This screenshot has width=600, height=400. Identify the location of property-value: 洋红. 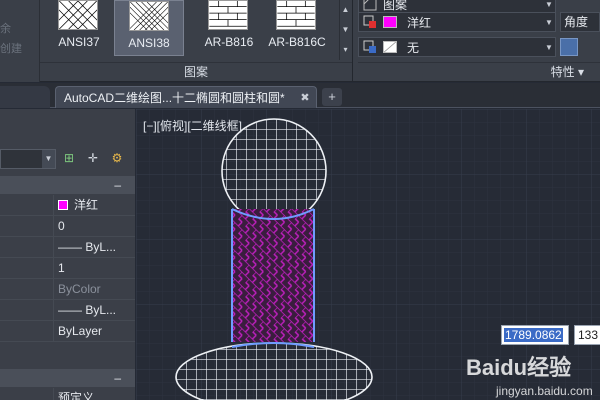
(78, 205).